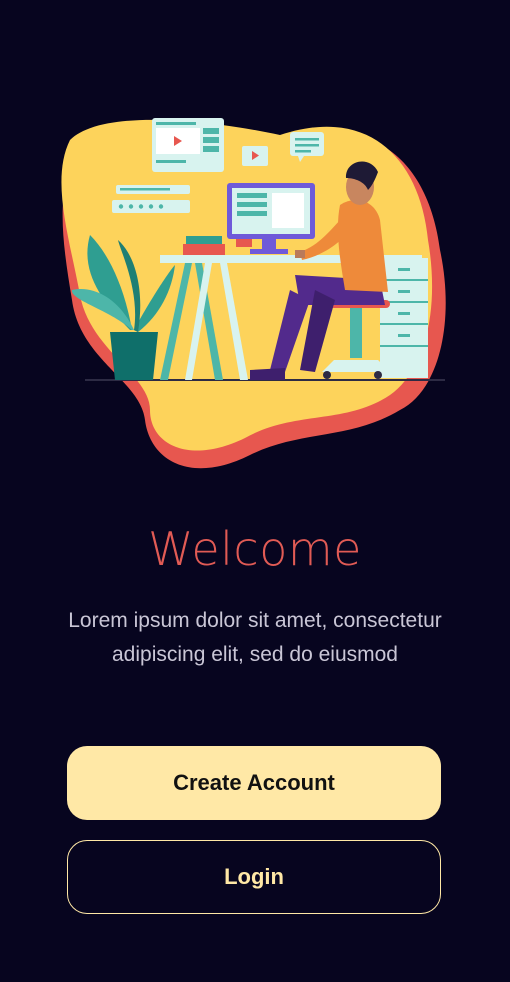  Describe the element at coordinates (255, 549) in the screenshot. I see `welcome-title: Welcome` at that location.